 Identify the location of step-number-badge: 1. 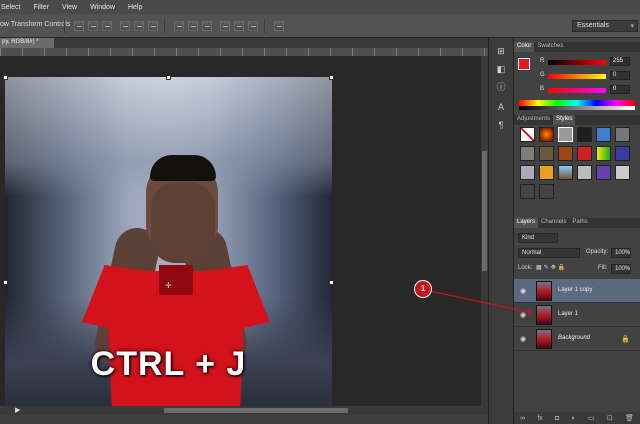
(423, 289).